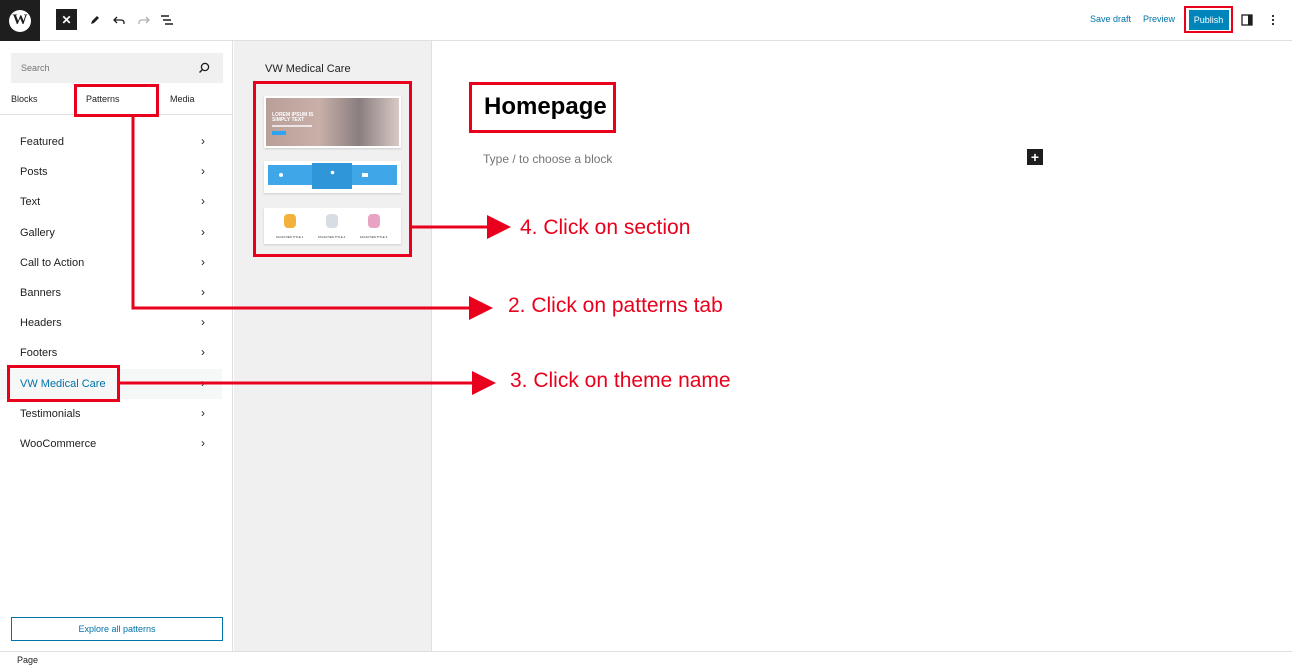 The height and width of the screenshot is (668, 1292). Describe the element at coordinates (27, 660) in the screenshot. I see `breadcrumb: Page` at that location.